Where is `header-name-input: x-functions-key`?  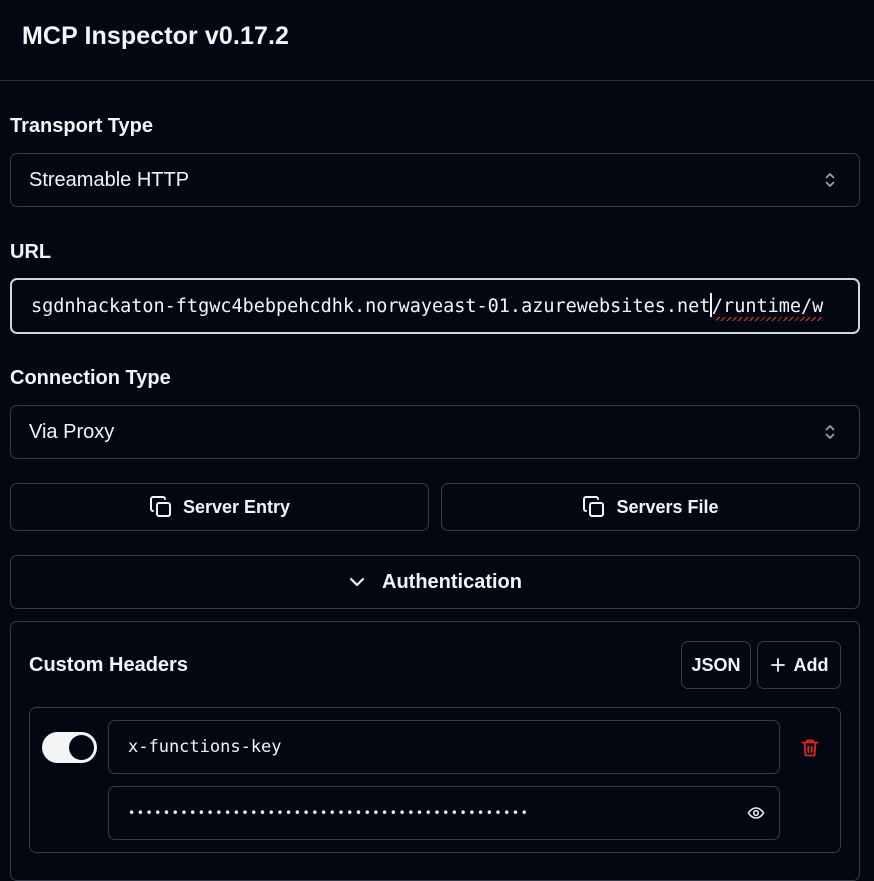 header-name-input: x-functions-key is located at coordinates (444, 747).